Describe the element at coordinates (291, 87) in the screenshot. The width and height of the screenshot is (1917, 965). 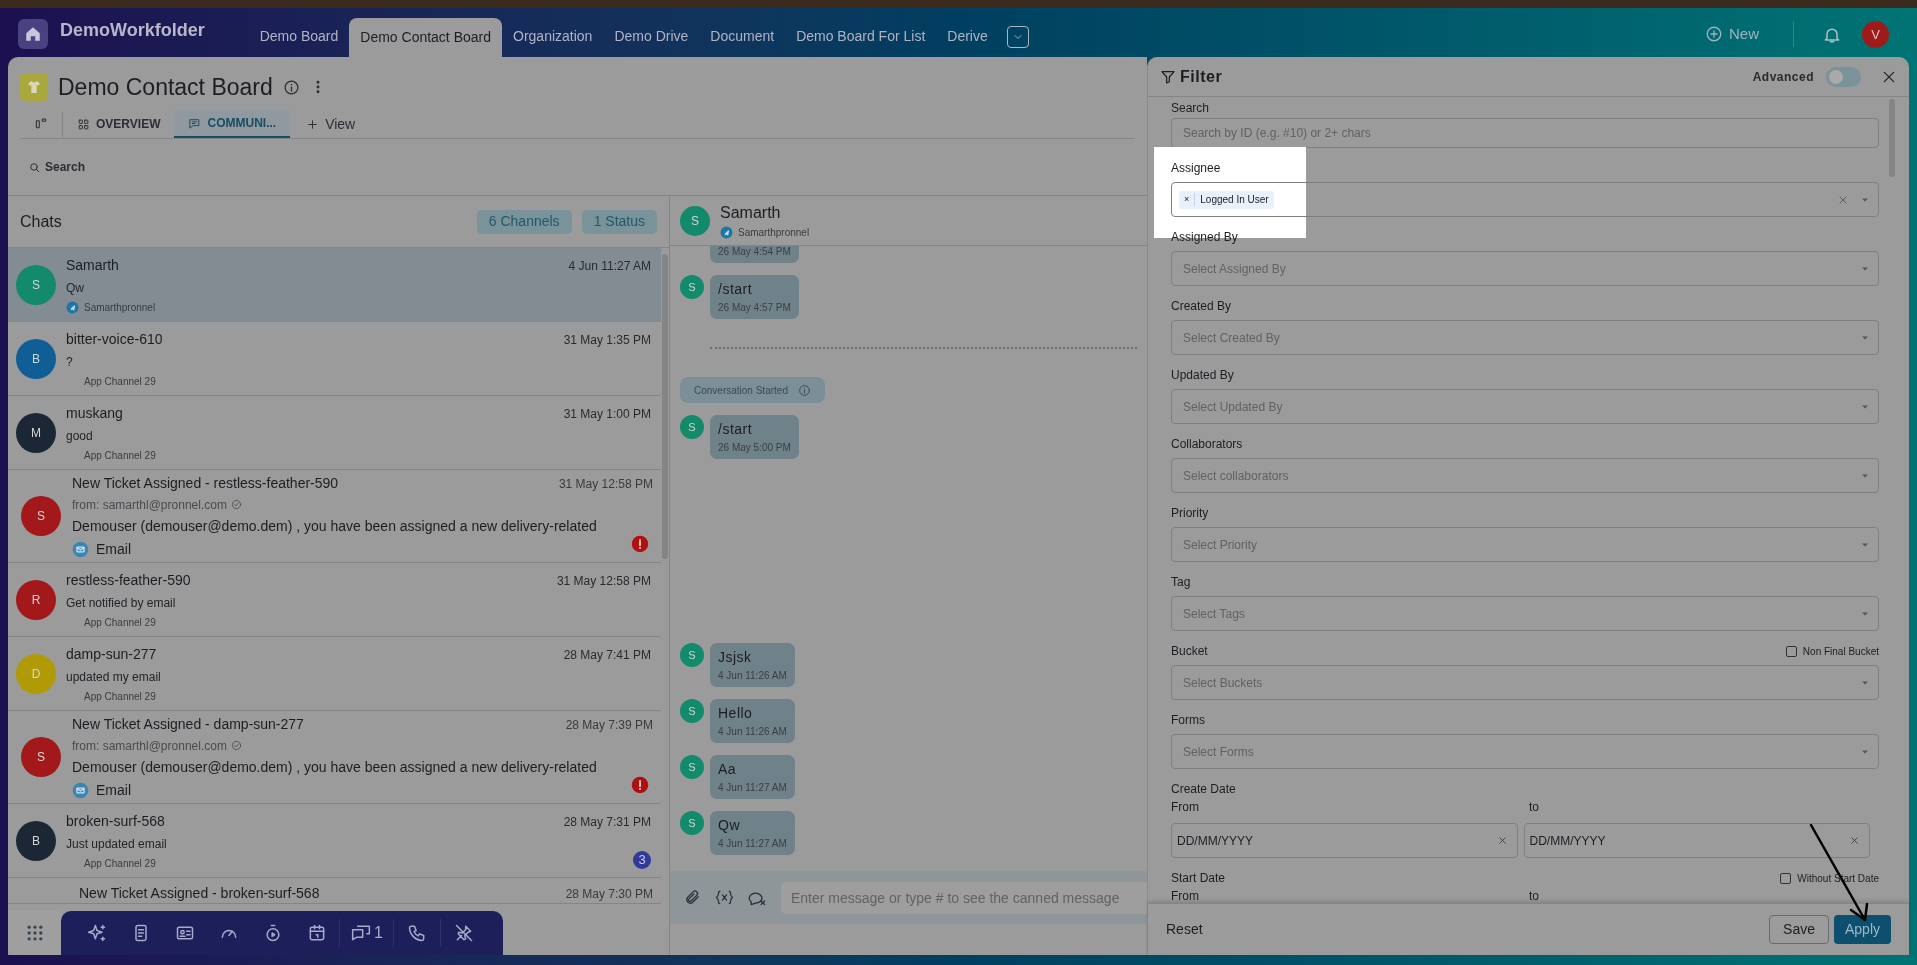
I see `info-icon` at that location.